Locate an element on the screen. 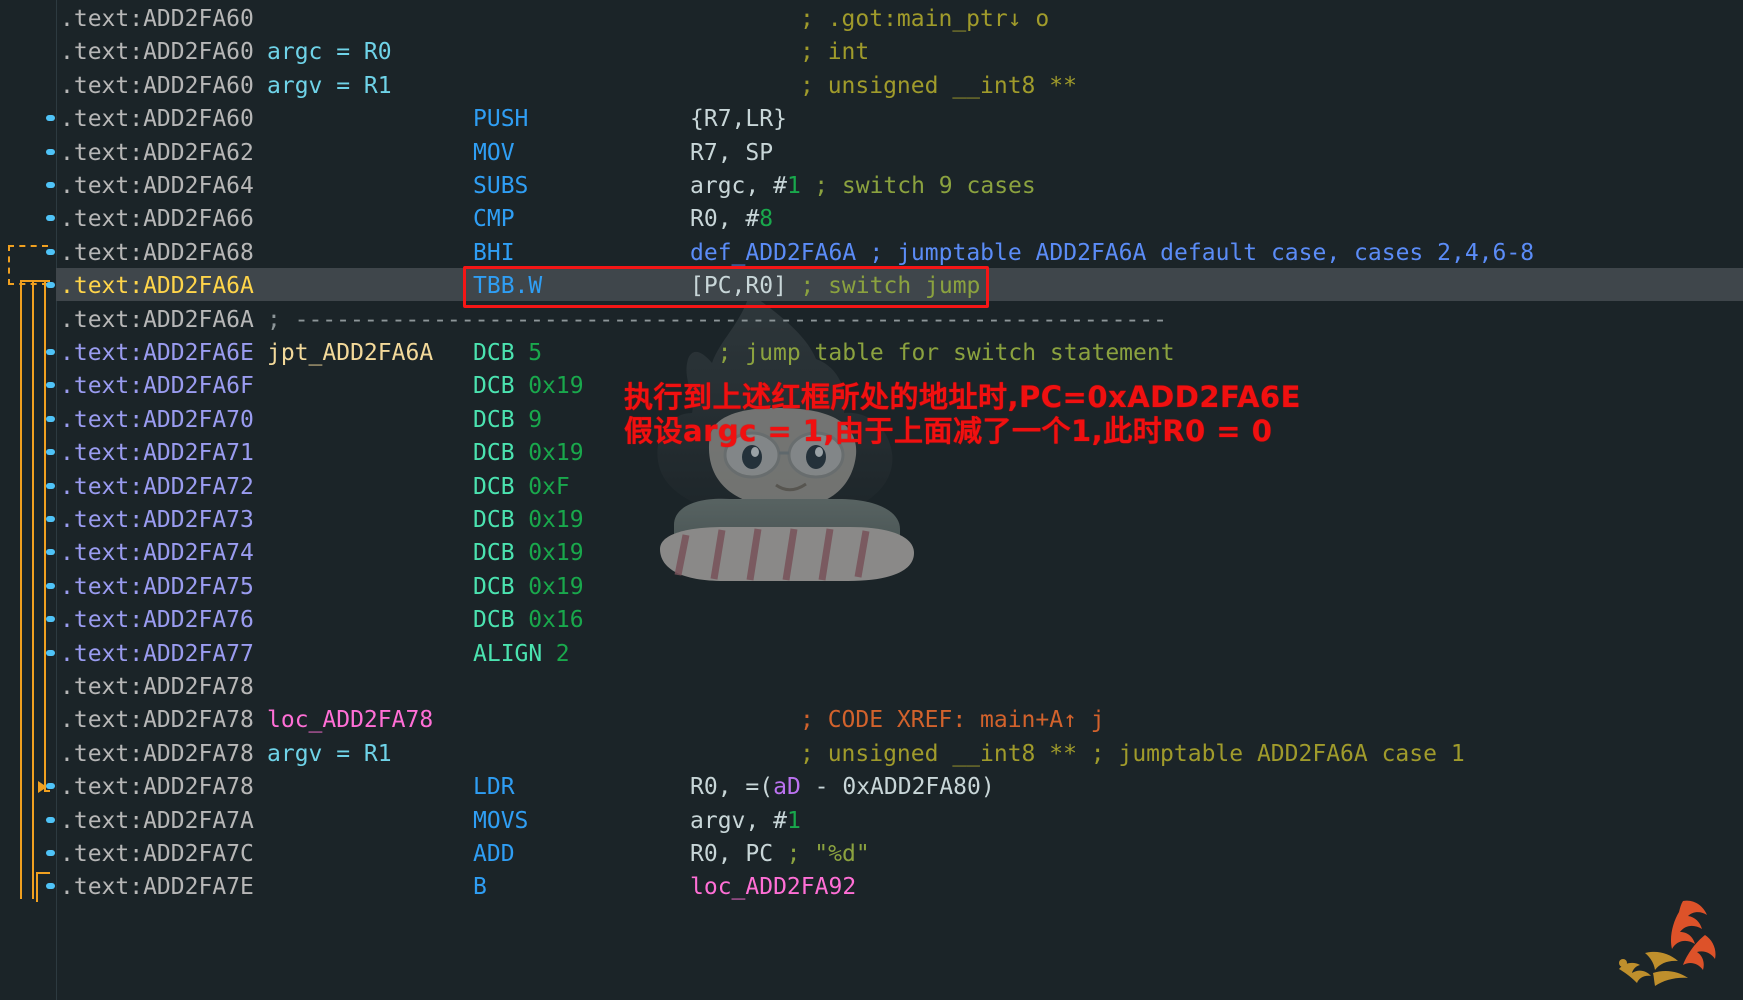 The image size is (1743, 1000). row-mnemonic: ADD is located at coordinates (494, 854).